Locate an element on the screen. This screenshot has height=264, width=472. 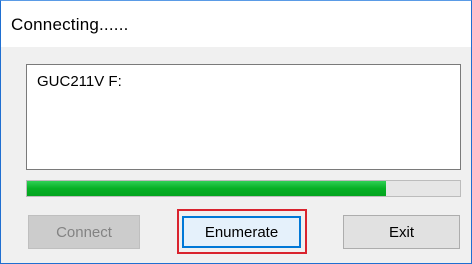
output-text: GUC211V F: is located at coordinates (79, 81).